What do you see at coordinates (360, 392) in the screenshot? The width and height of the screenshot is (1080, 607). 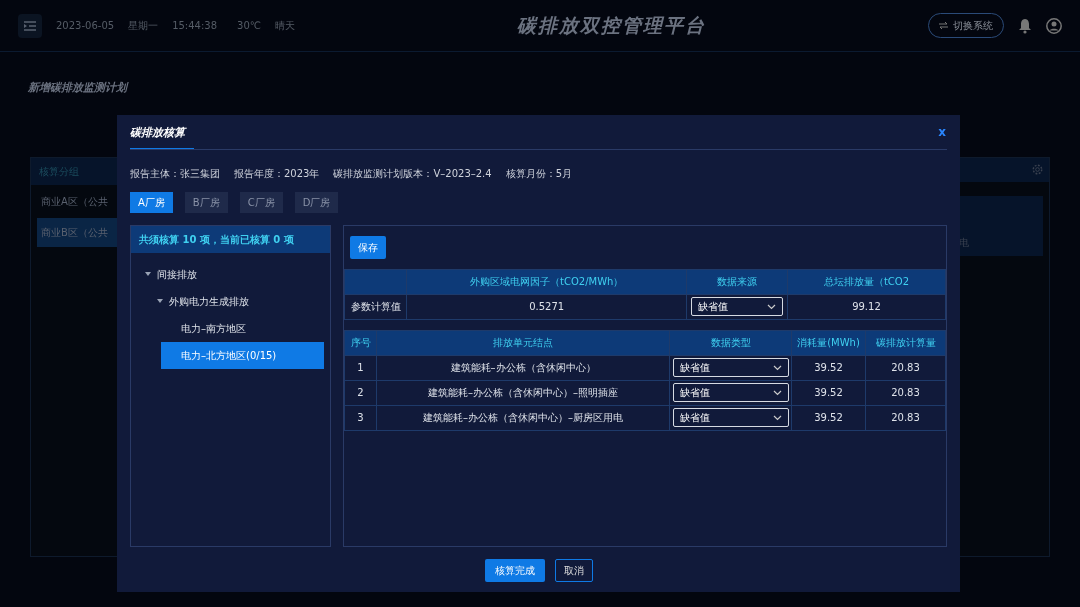 I see `table-cell: 2` at bounding box center [360, 392].